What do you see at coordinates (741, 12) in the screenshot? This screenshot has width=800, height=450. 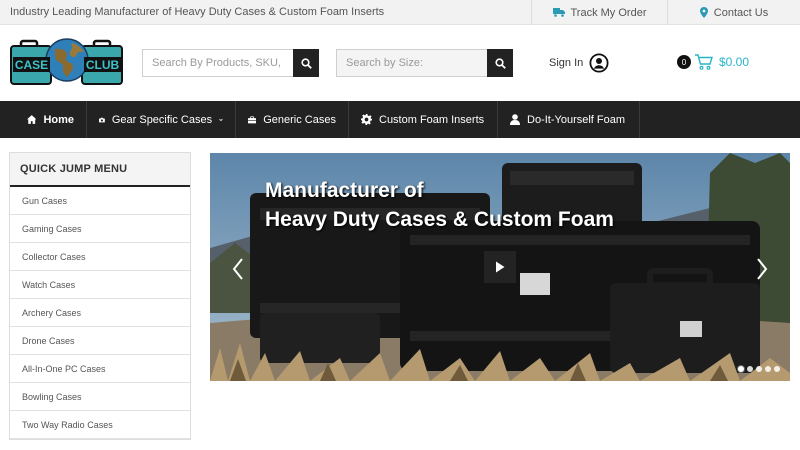 I see `contact-us-label: Contact Us` at bounding box center [741, 12].